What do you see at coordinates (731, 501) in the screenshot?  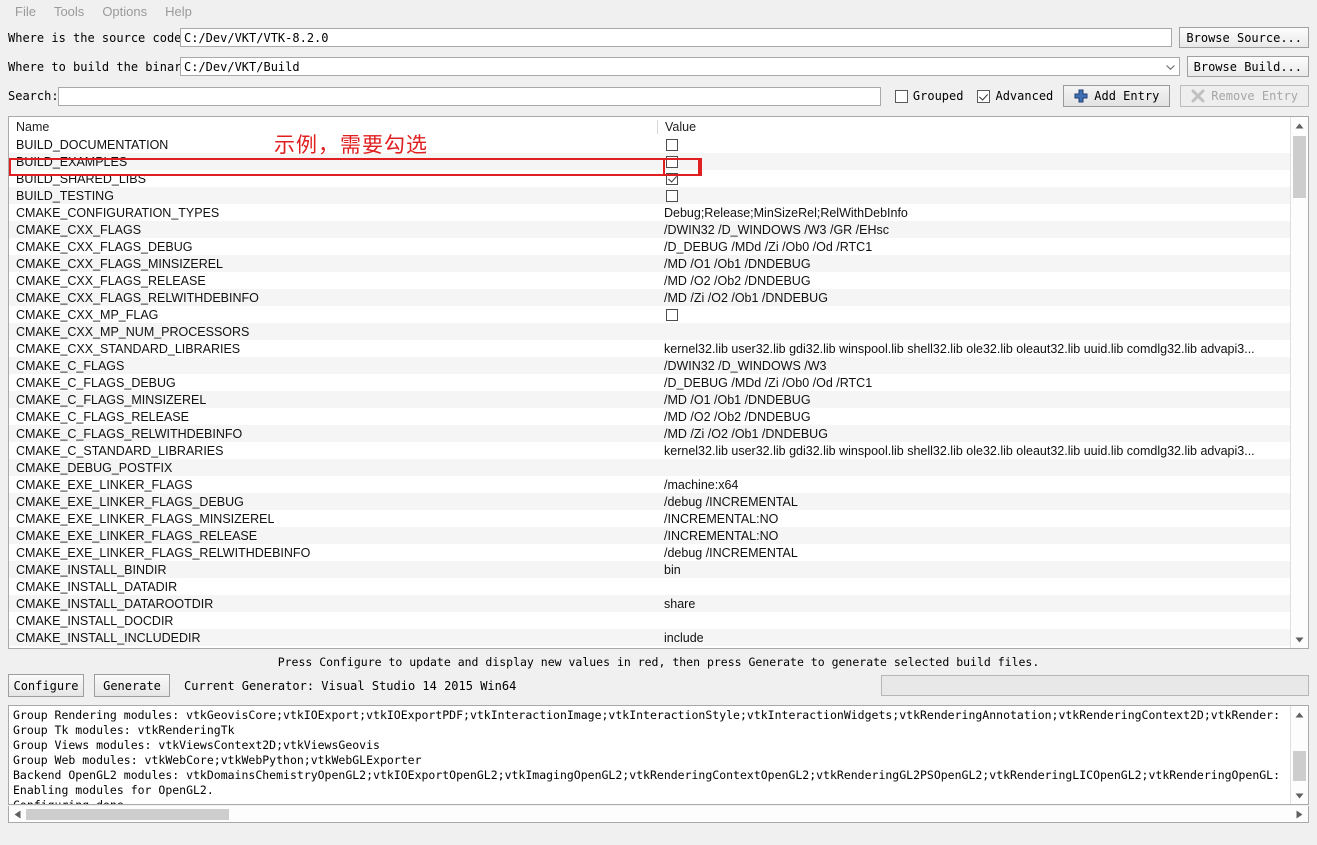 I see `cell-value-text: /debug /INCREMENTAL` at bounding box center [731, 501].